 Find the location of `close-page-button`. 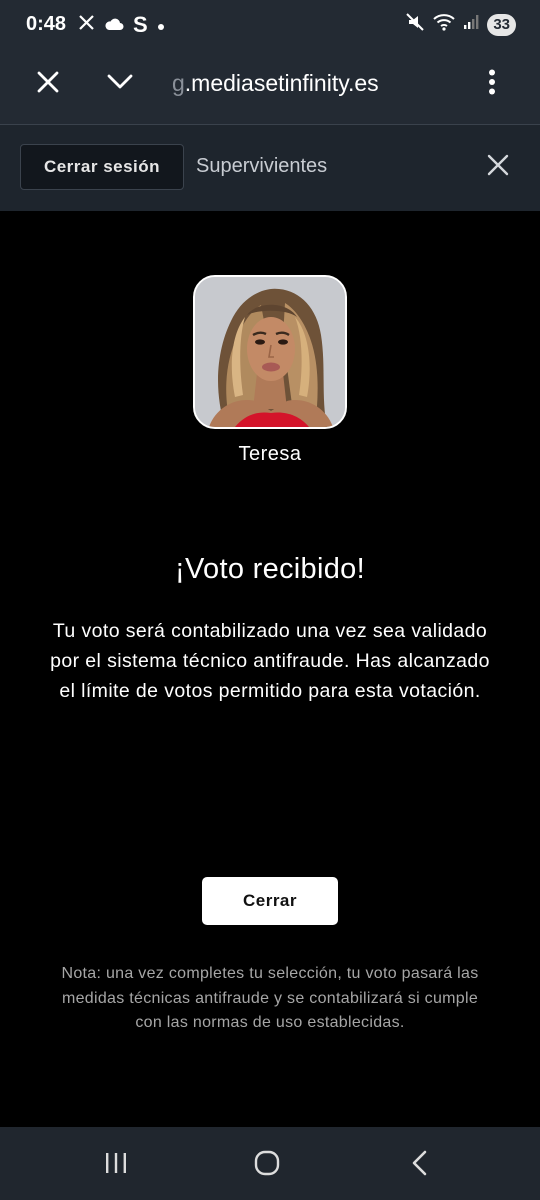

close-page-button is located at coordinates (498, 167).